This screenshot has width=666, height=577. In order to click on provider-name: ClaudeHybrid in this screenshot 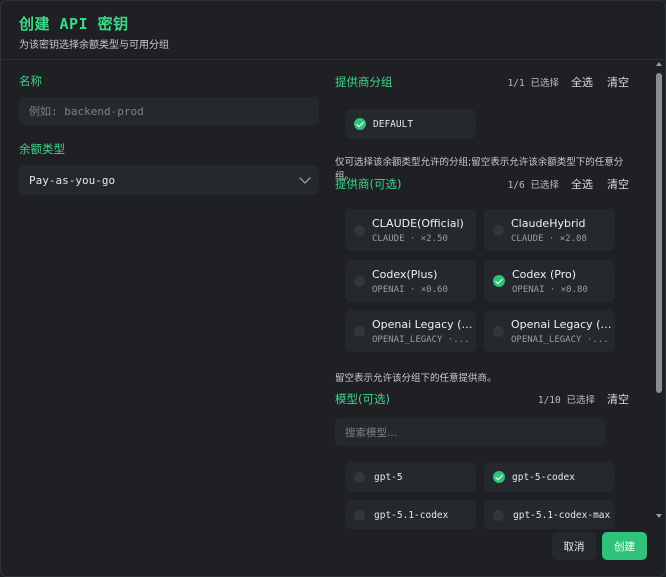, I will do `click(548, 223)`.